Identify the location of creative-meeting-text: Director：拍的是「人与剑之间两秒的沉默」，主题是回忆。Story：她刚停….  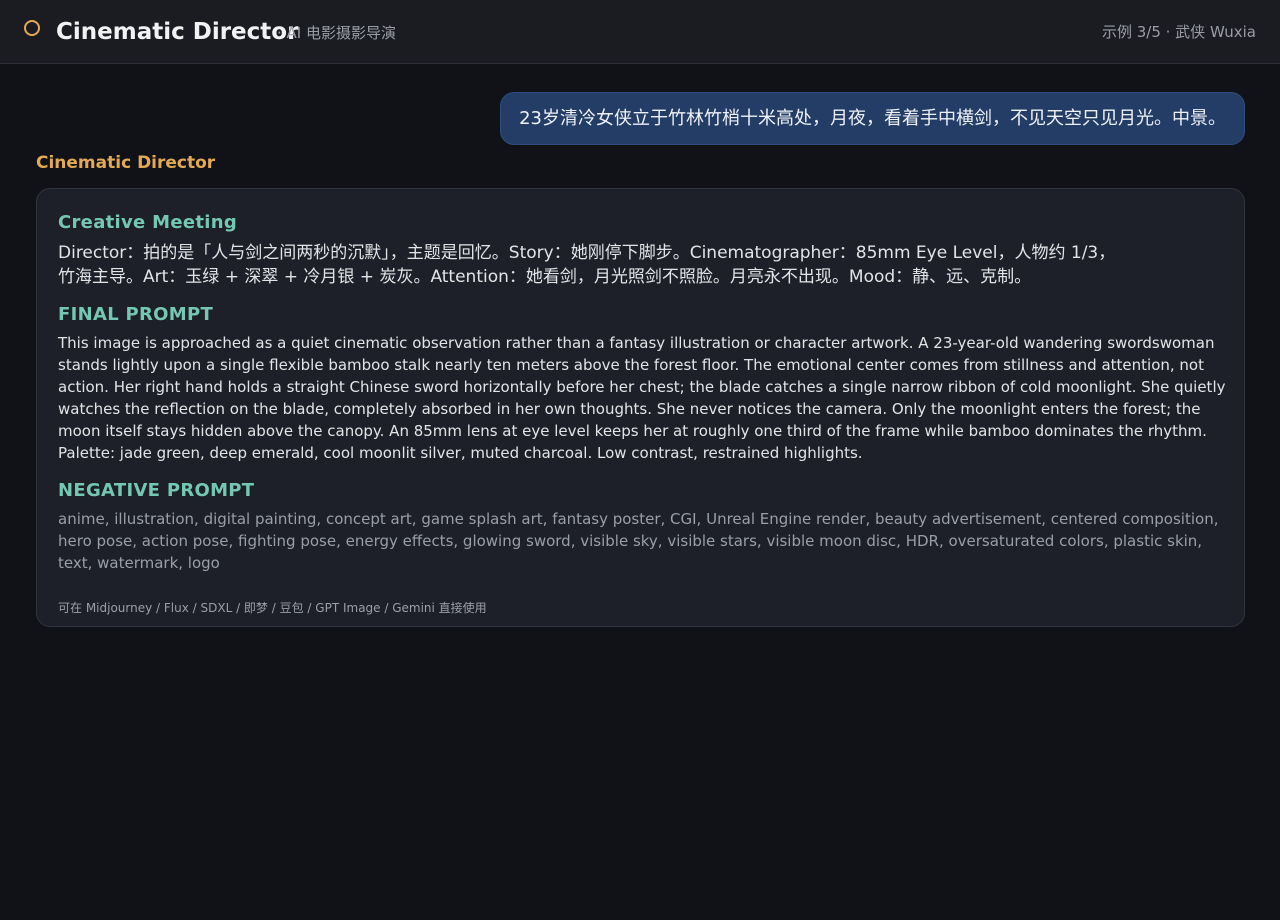
(587, 265).